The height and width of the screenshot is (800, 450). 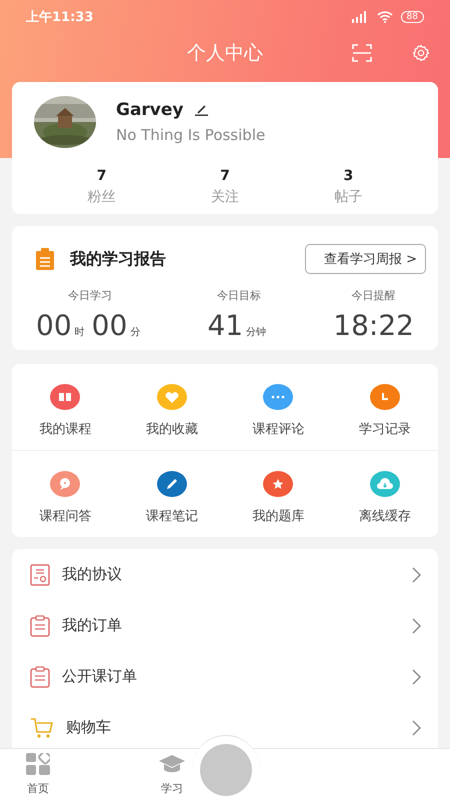 I want to click on feature-label: 离线缓存, so click(x=384, y=516).